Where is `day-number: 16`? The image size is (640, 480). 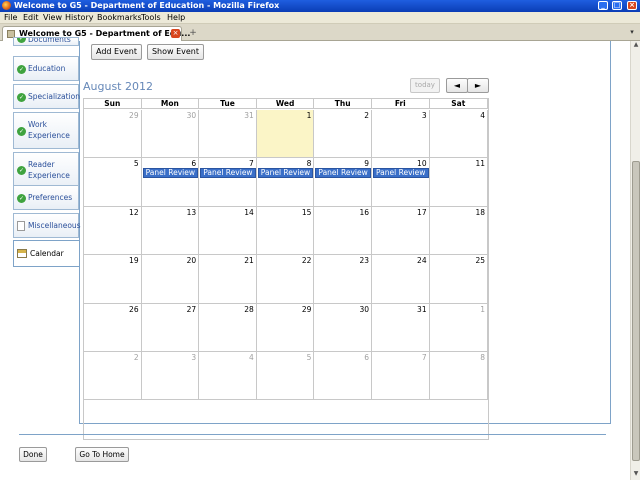 day-number: 16 is located at coordinates (364, 212).